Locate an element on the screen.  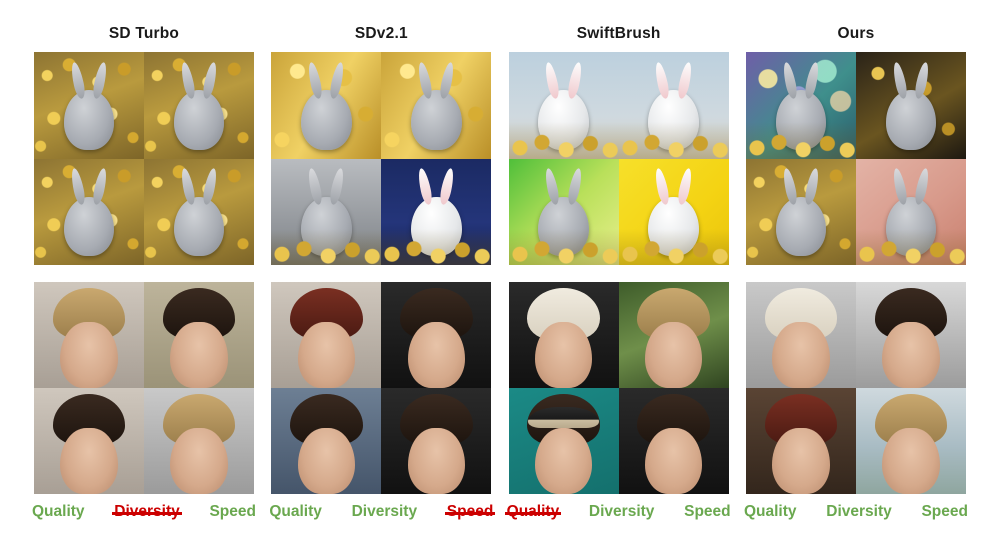
column-title: SD Turbo is located at coordinates (144, 33).